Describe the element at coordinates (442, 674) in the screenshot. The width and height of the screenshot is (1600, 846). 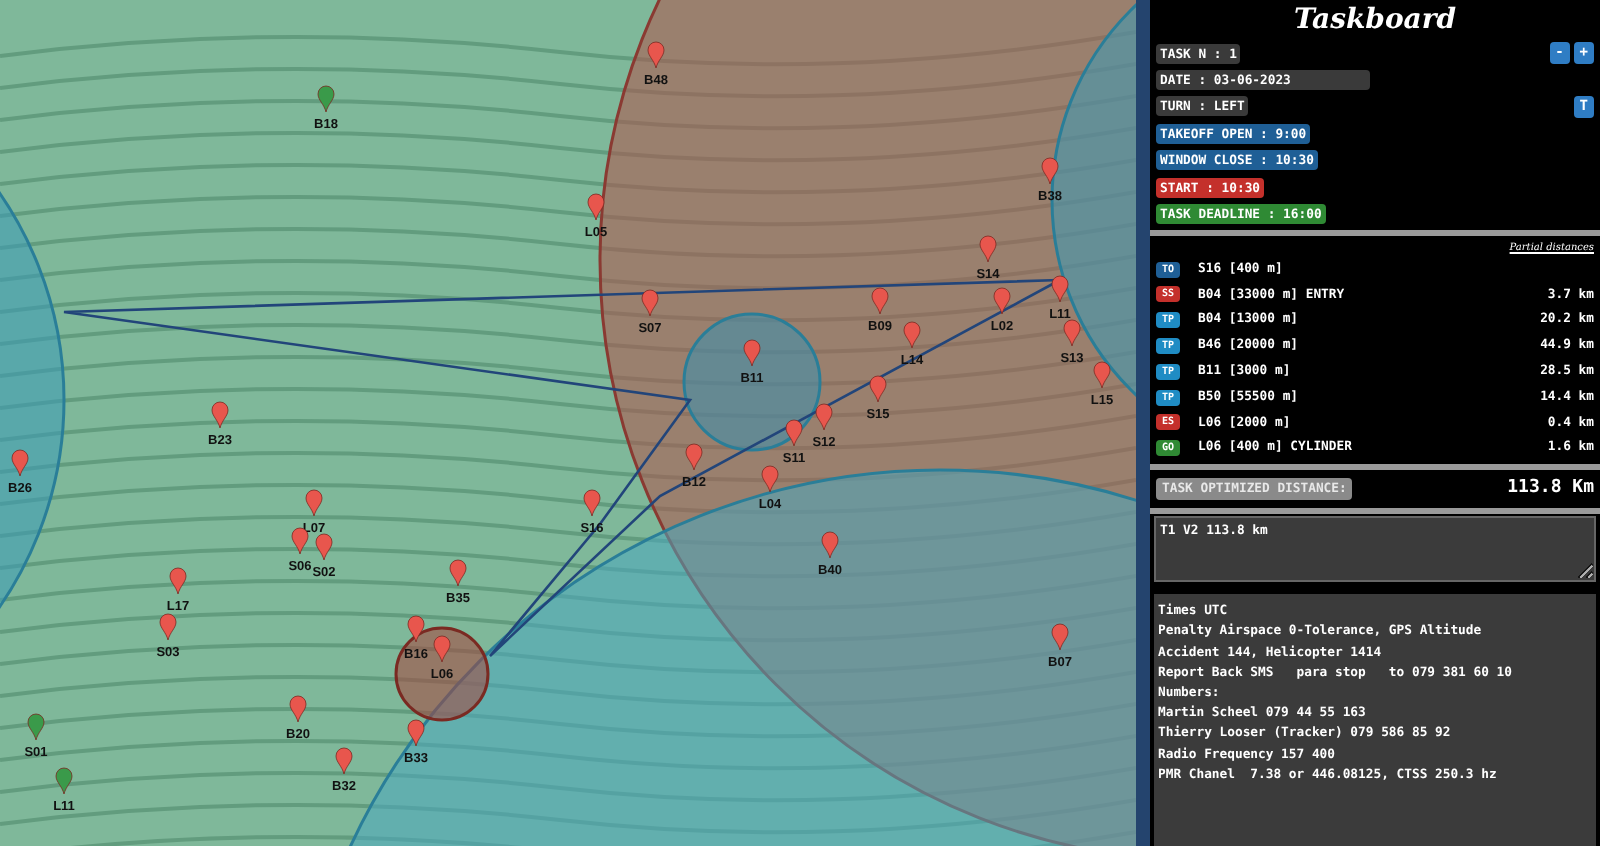
I see `cylinder-zone` at that location.